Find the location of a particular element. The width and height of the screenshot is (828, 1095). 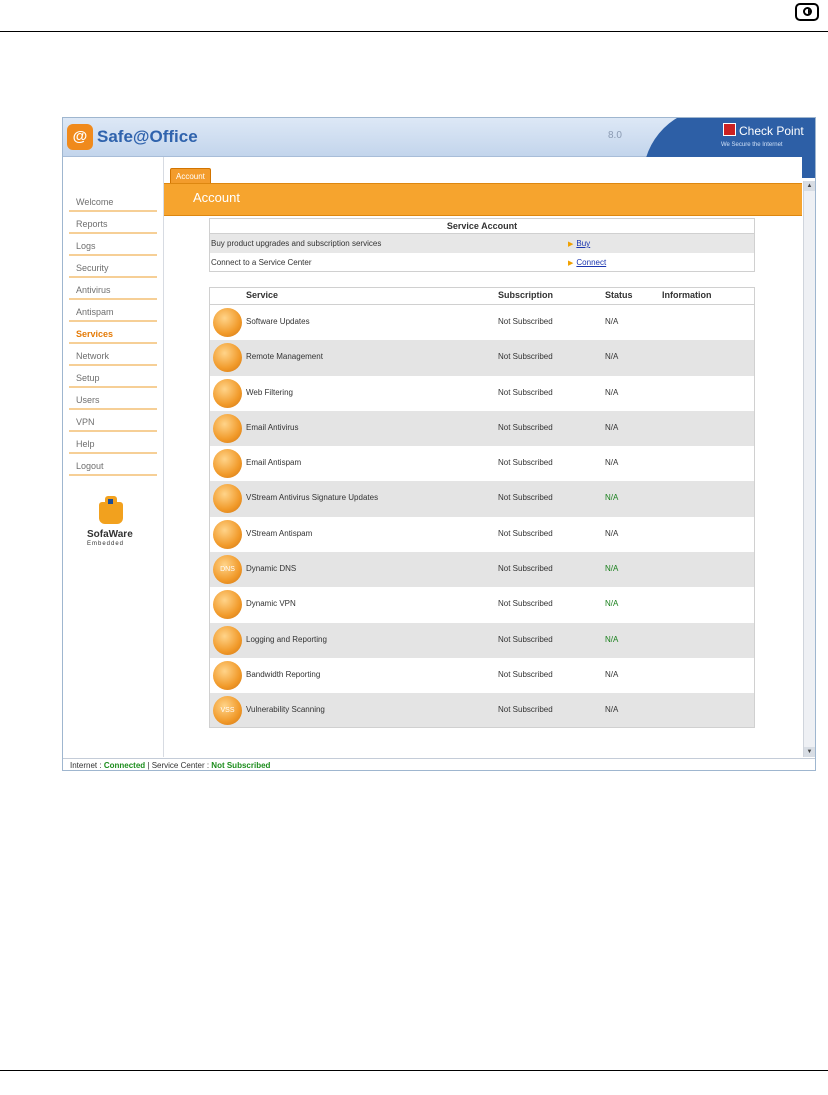

dynamic-vpn-icon is located at coordinates (227, 605).